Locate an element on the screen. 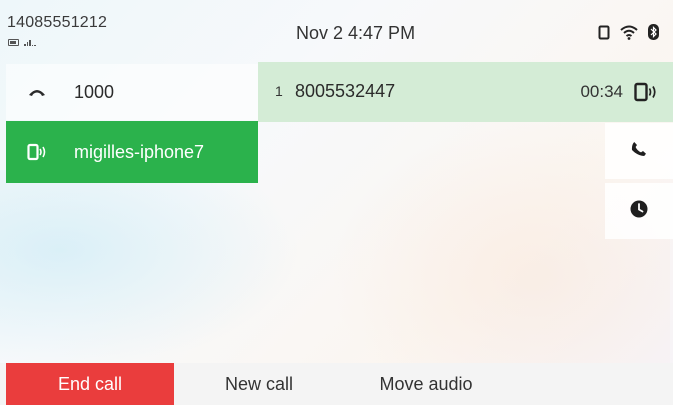 This screenshot has width=673, height=405. status-icons is located at coordinates (628, 34).